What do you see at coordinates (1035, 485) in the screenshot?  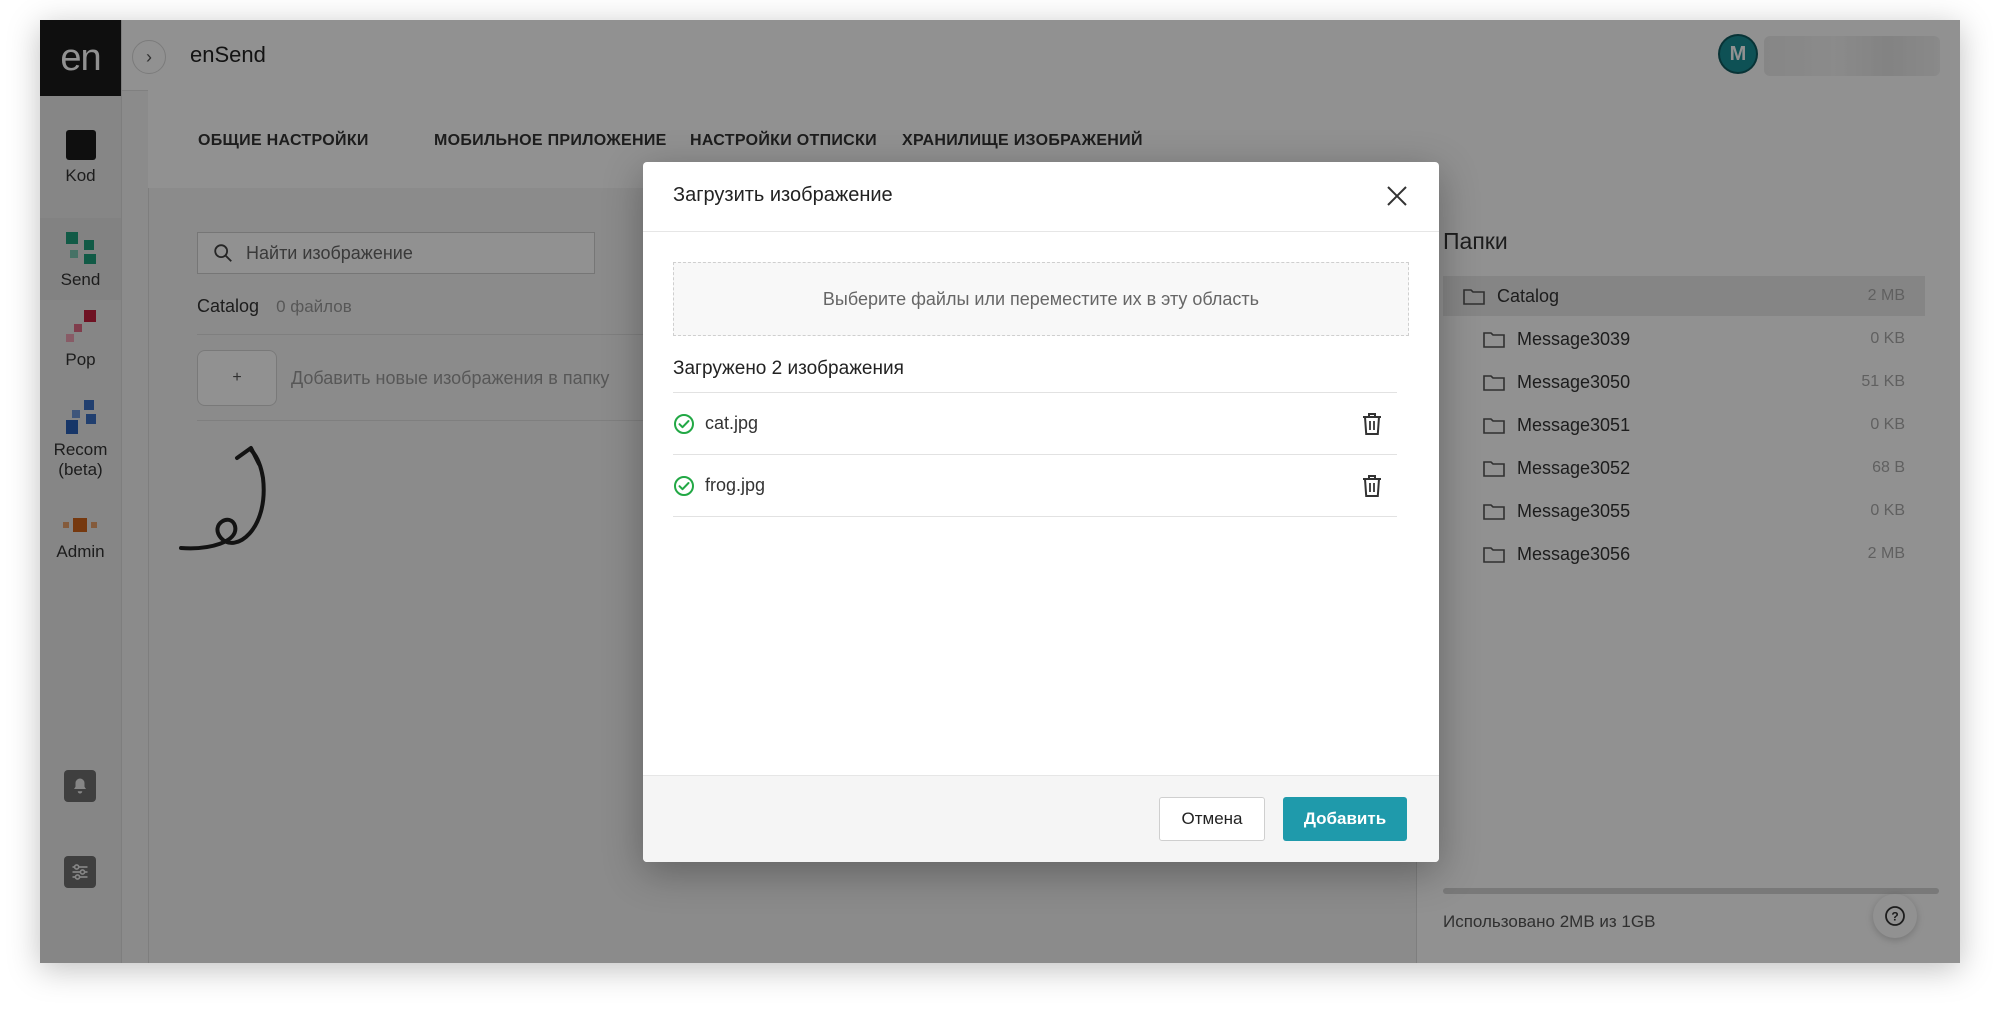 I see `list-item: frog.jpg` at bounding box center [1035, 485].